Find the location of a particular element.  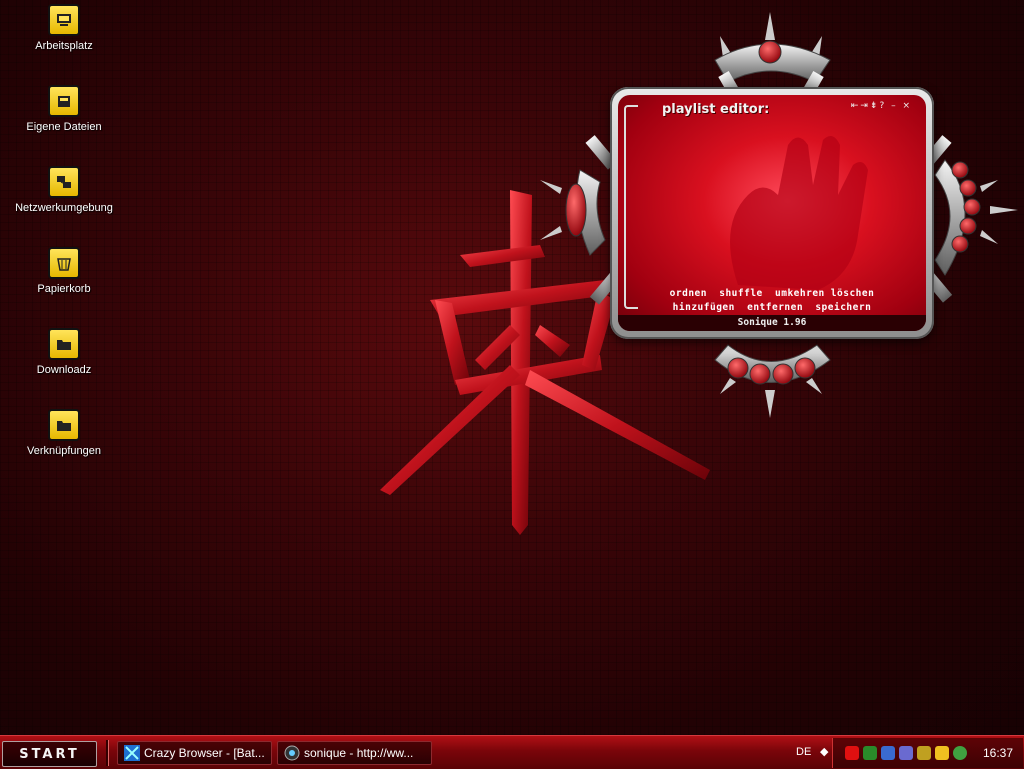

remove-button: entfernen is located at coordinates (775, 307).